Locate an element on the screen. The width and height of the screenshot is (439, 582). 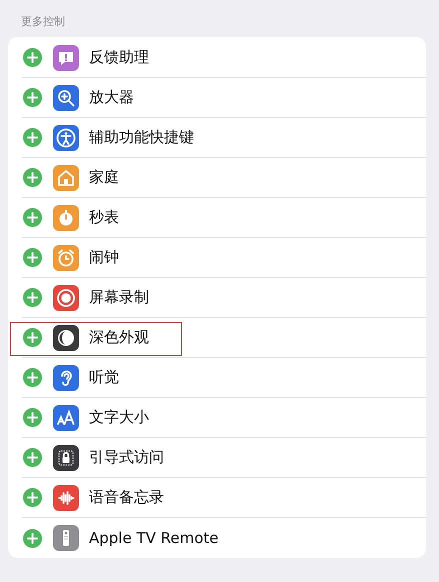
control-label: 反馈助理 is located at coordinates (119, 57).